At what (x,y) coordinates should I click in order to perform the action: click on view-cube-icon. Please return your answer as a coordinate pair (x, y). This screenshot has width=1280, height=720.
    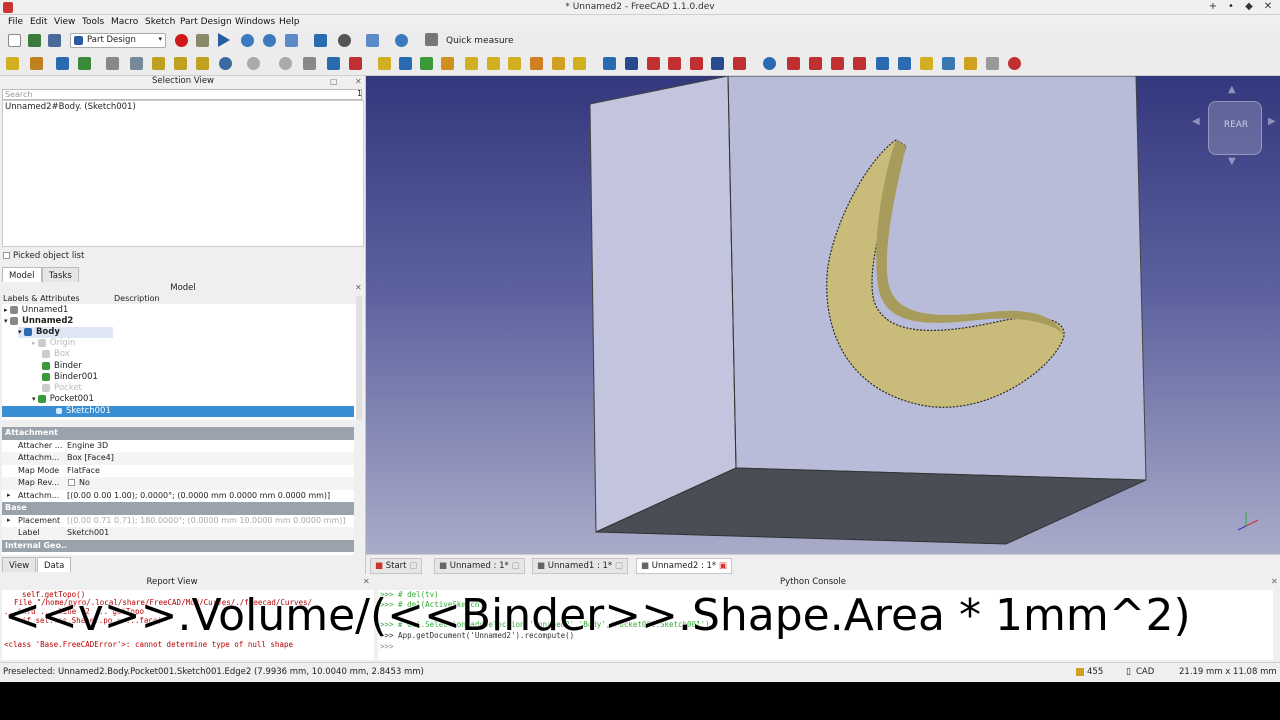
    Looking at the image, I should click on (291, 40).